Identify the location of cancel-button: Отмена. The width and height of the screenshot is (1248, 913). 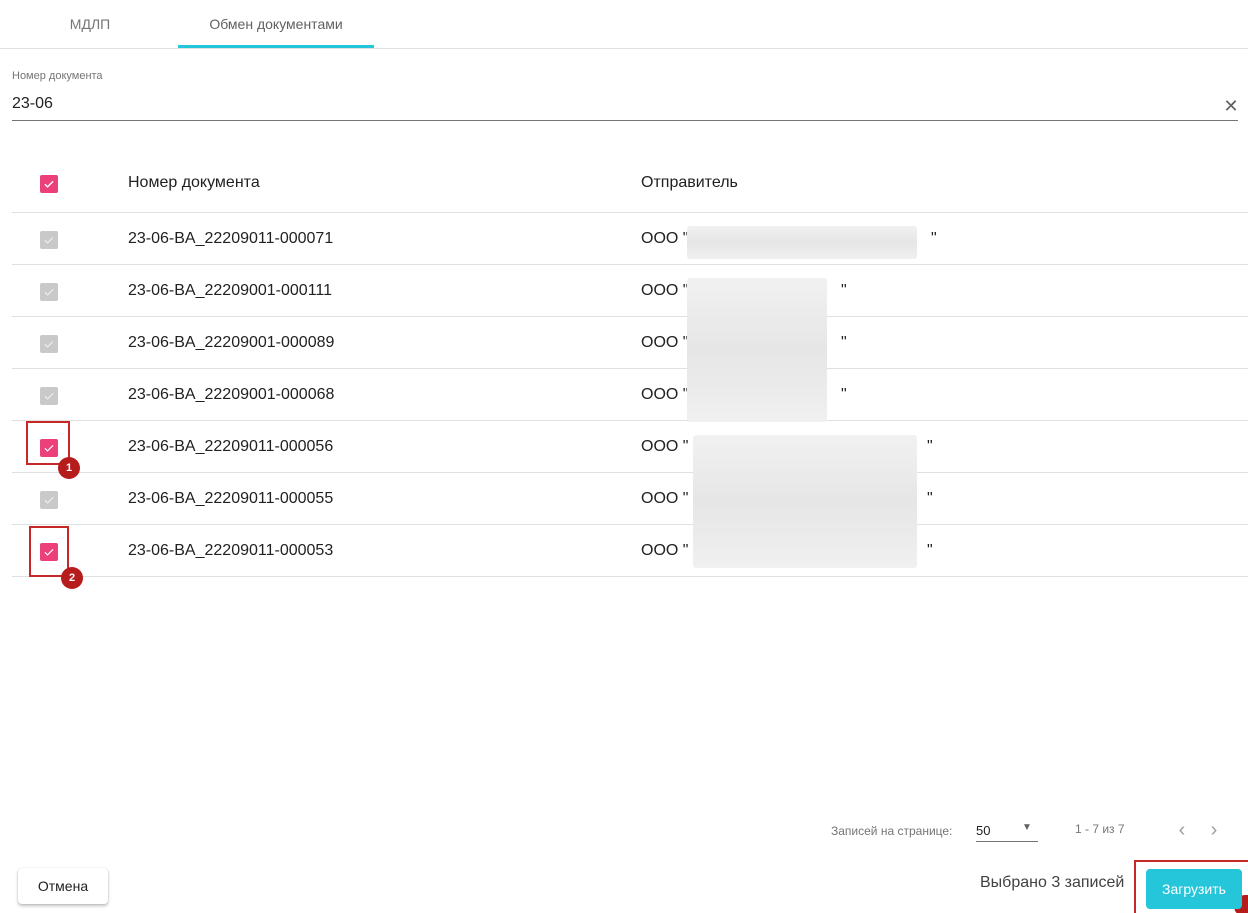
(63, 886).